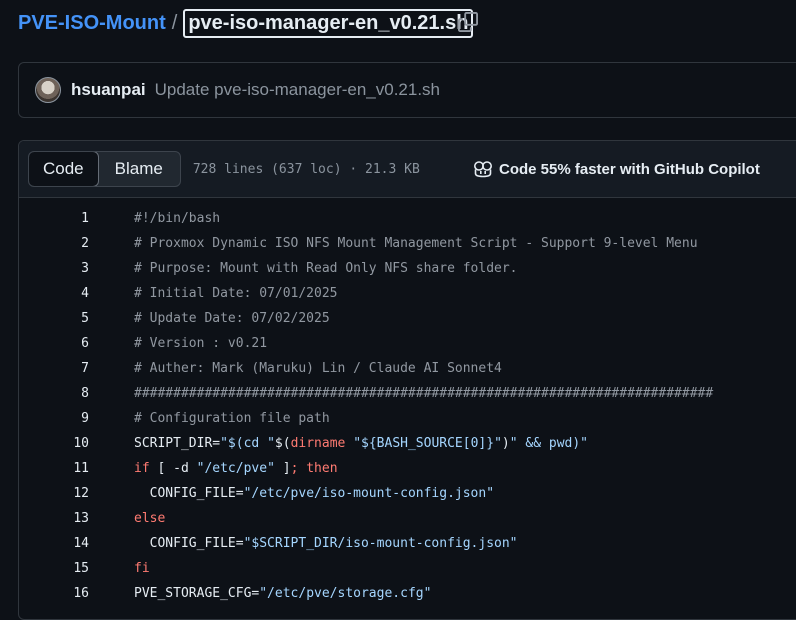 Image resolution: width=796 pixels, height=620 pixels. Describe the element at coordinates (407, 568) in the screenshot. I see `code-line: 15 fi` at that location.